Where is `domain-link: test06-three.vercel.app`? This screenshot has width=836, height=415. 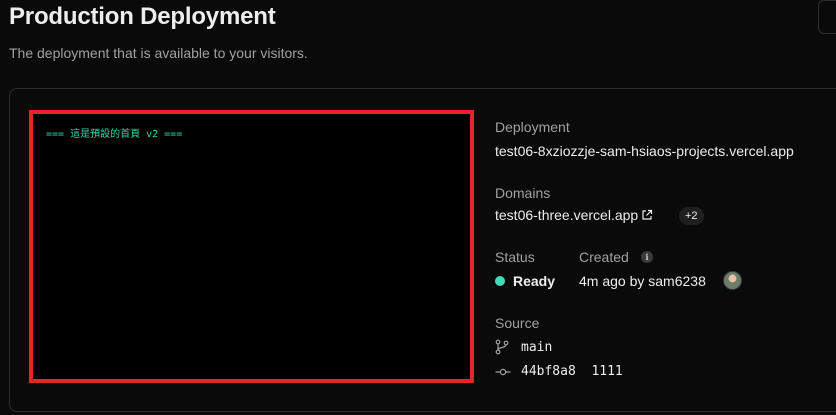 domain-link: test06-three.vercel.app is located at coordinates (574, 215).